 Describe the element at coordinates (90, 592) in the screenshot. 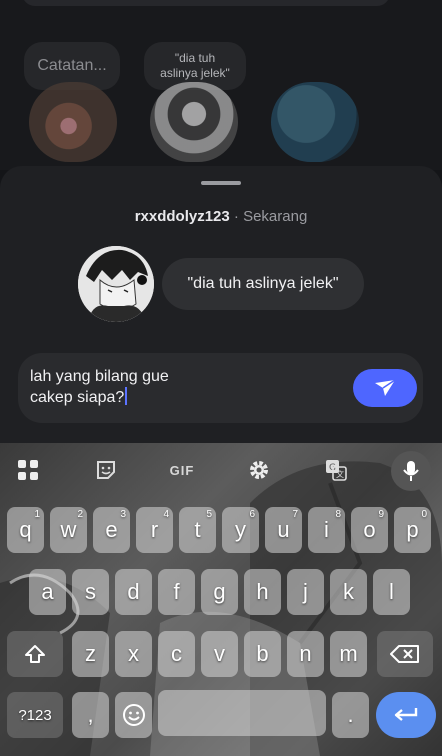

I see `key-s: s` at that location.